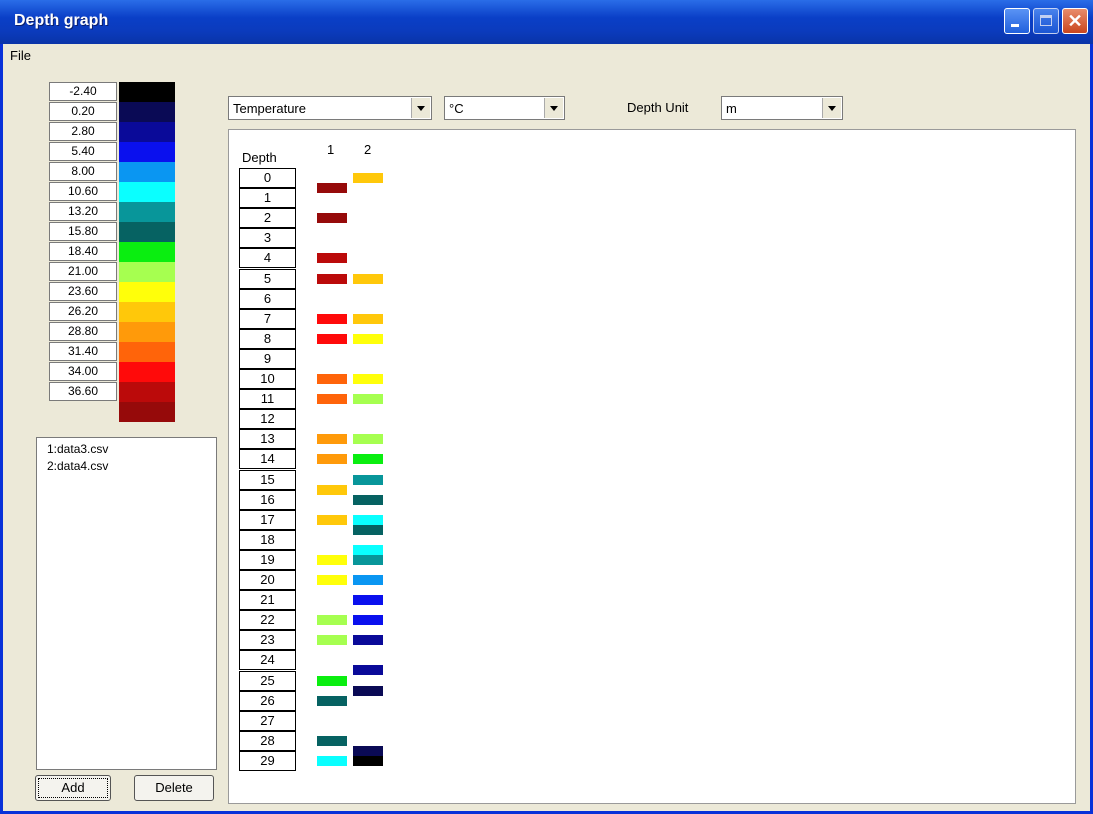 This screenshot has height=814, width=1093. What do you see at coordinates (1017, 21) in the screenshot?
I see `minimize-button` at bounding box center [1017, 21].